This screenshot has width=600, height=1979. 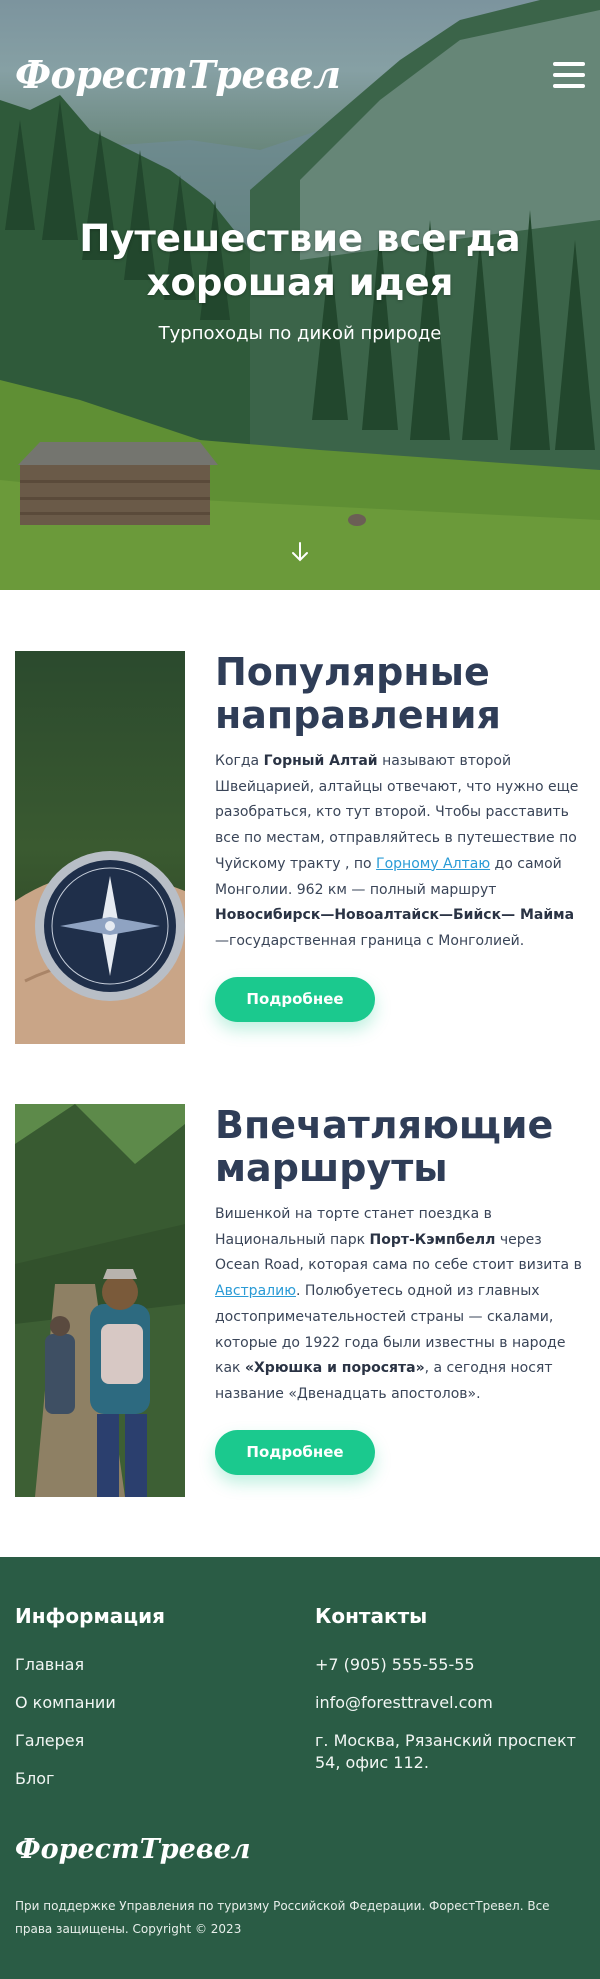 I want to click on australia-link: Австралию, so click(x=255, y=1291).